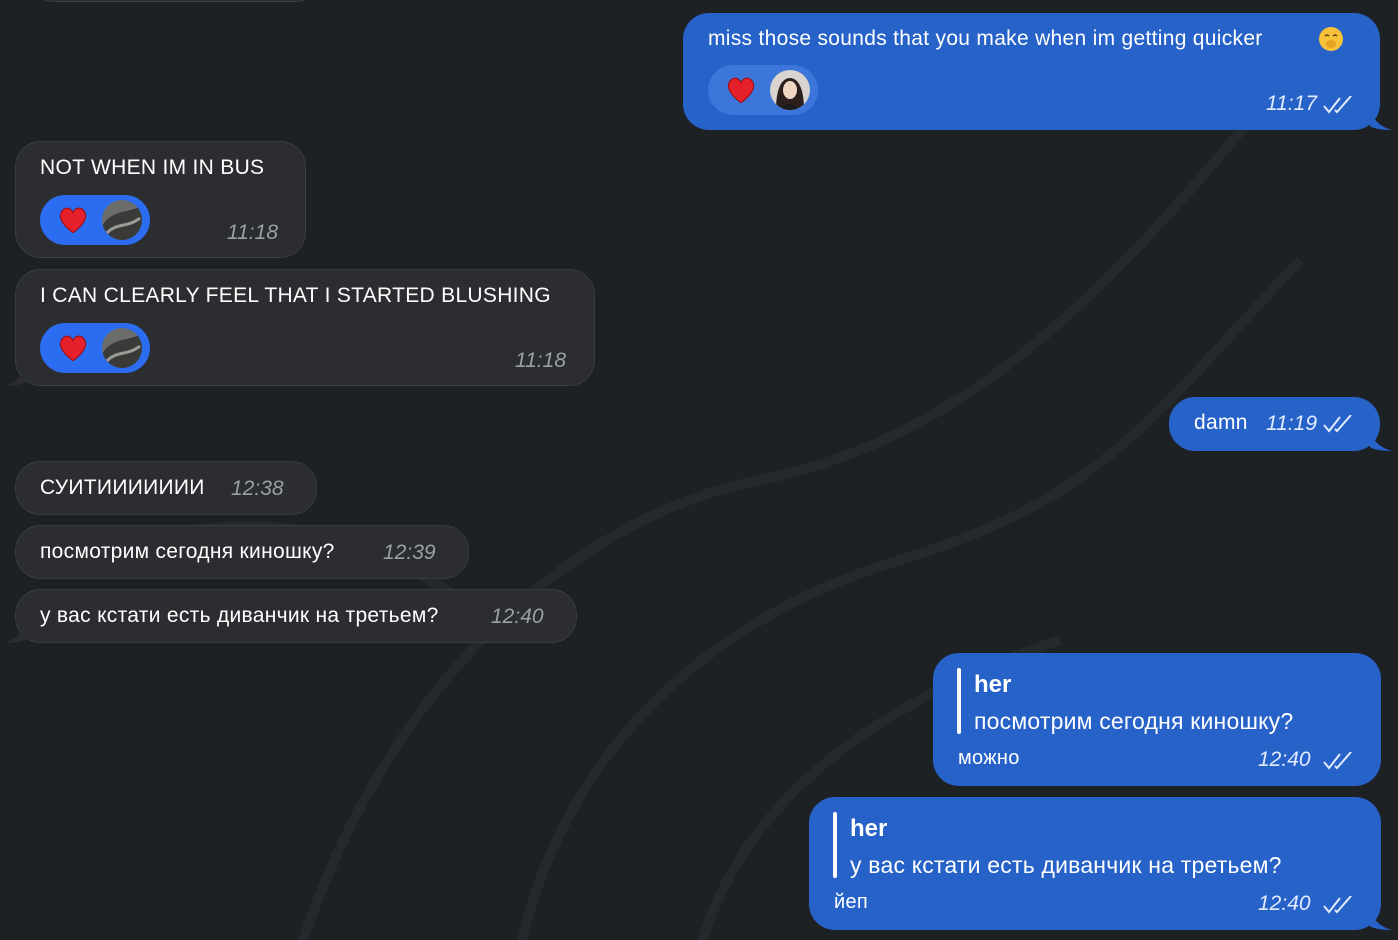  I want to click on message-time: 11:17, so click(1291, 103).